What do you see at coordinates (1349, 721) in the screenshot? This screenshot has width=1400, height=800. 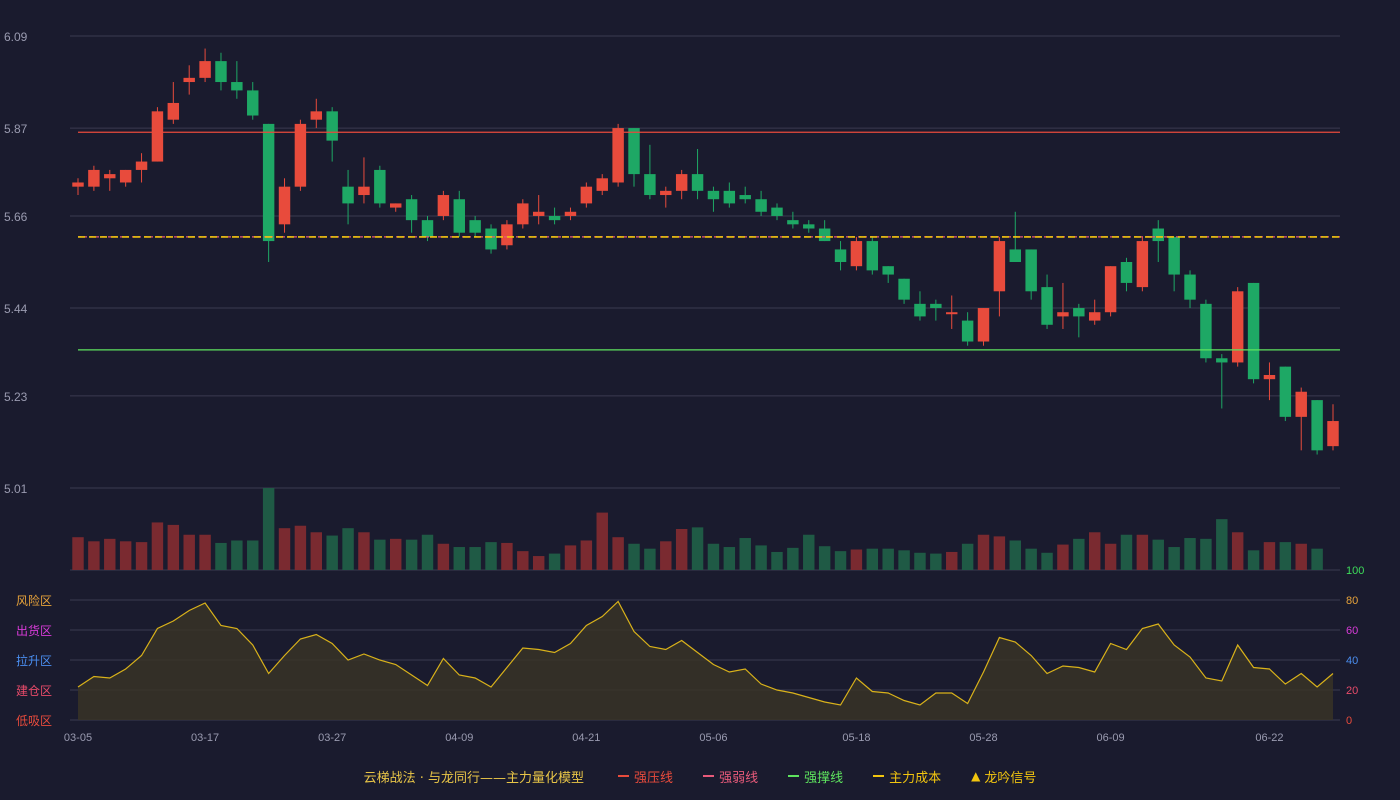 I see `oscillator-tick-label: 0` at bounding box center [1349, 721].